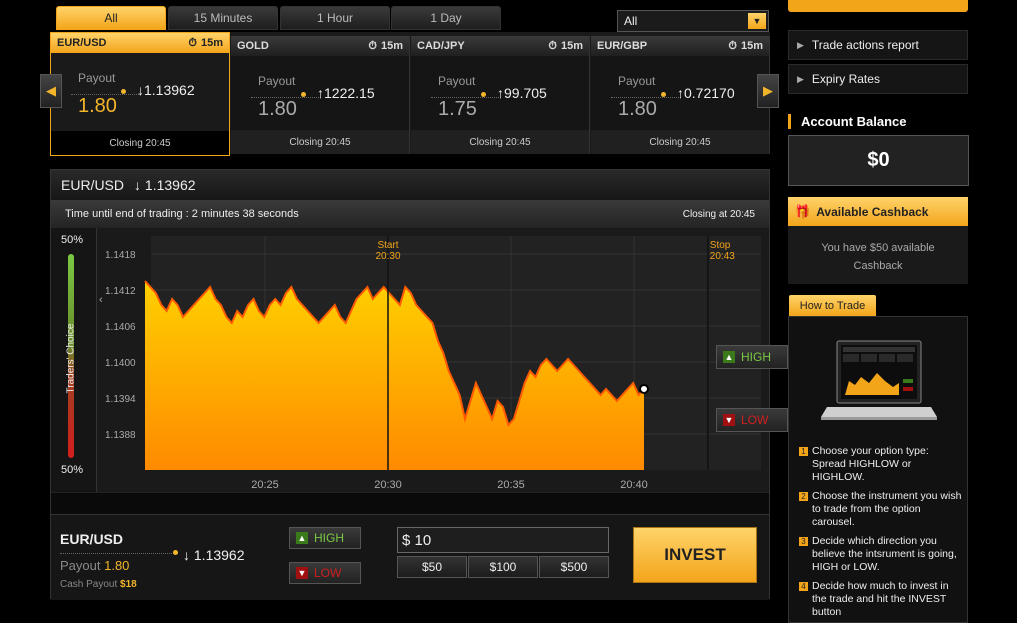 The height and width of the screenshot is (623, 1017). What do you see at coordinates (120, 435) in the screenshot?
I see `y-tick-label: 1.1388` at bounding box center [120, 435].